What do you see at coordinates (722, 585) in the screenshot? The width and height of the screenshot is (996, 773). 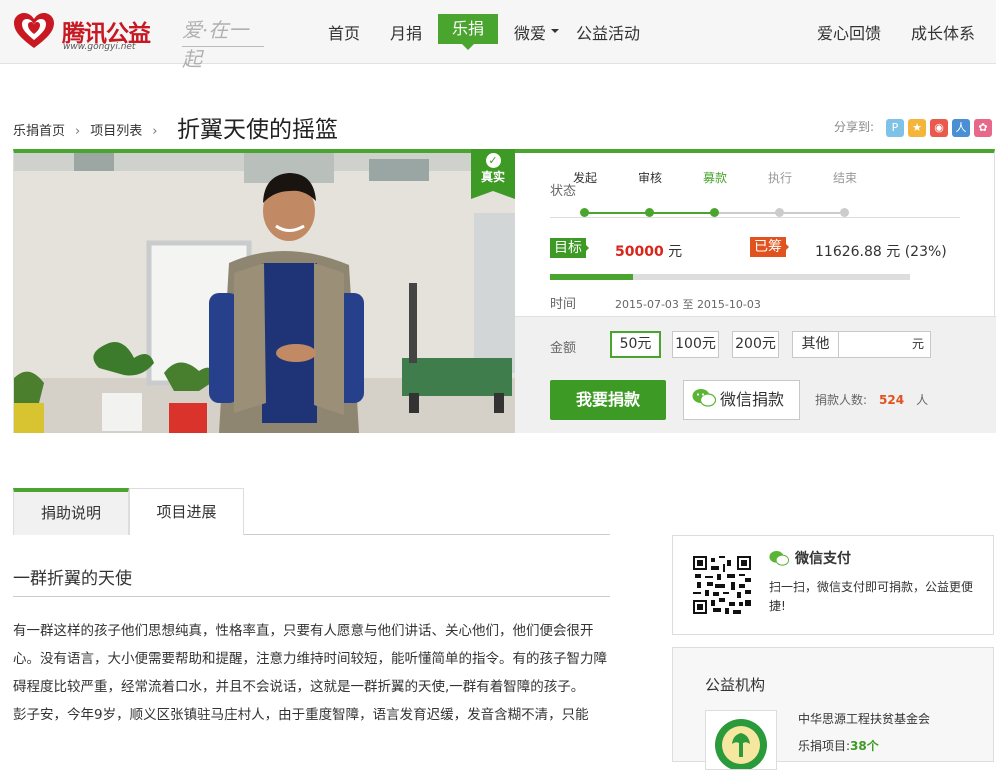 I see `qr-code-image` at bounding box center [722, 585].